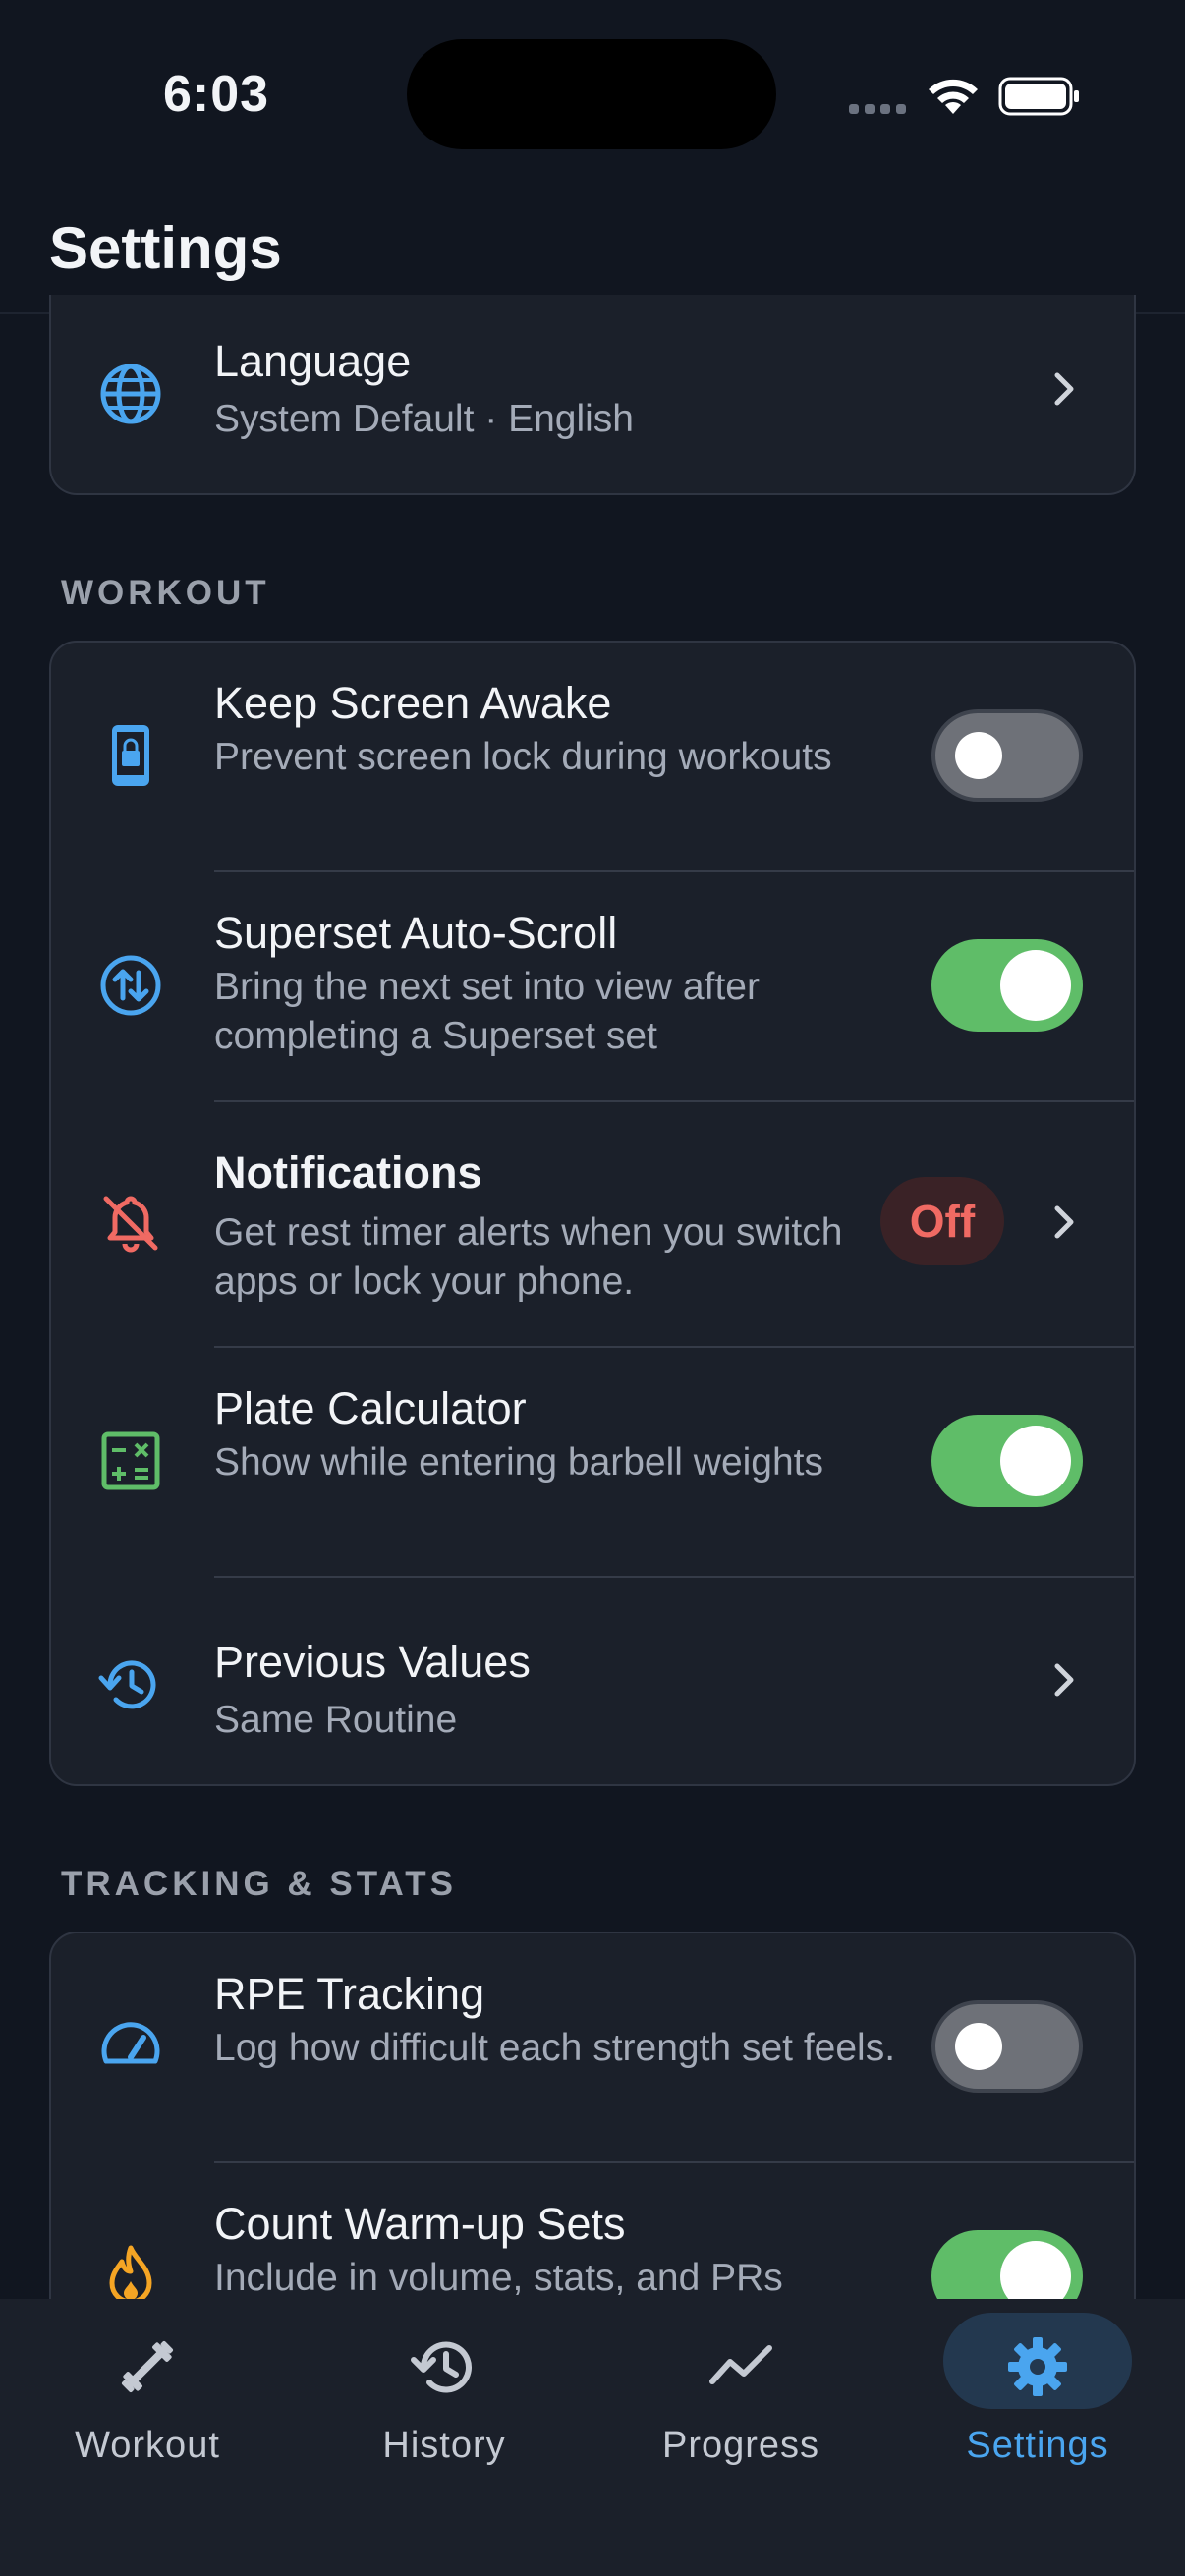 The height and width of the screenshot is (2576, 1185). What do you see at coordinates (350, 1994) in the screenshot?
I see `rpe-tracking-title: RPE Tracking` at bounding box center [350, 1994].